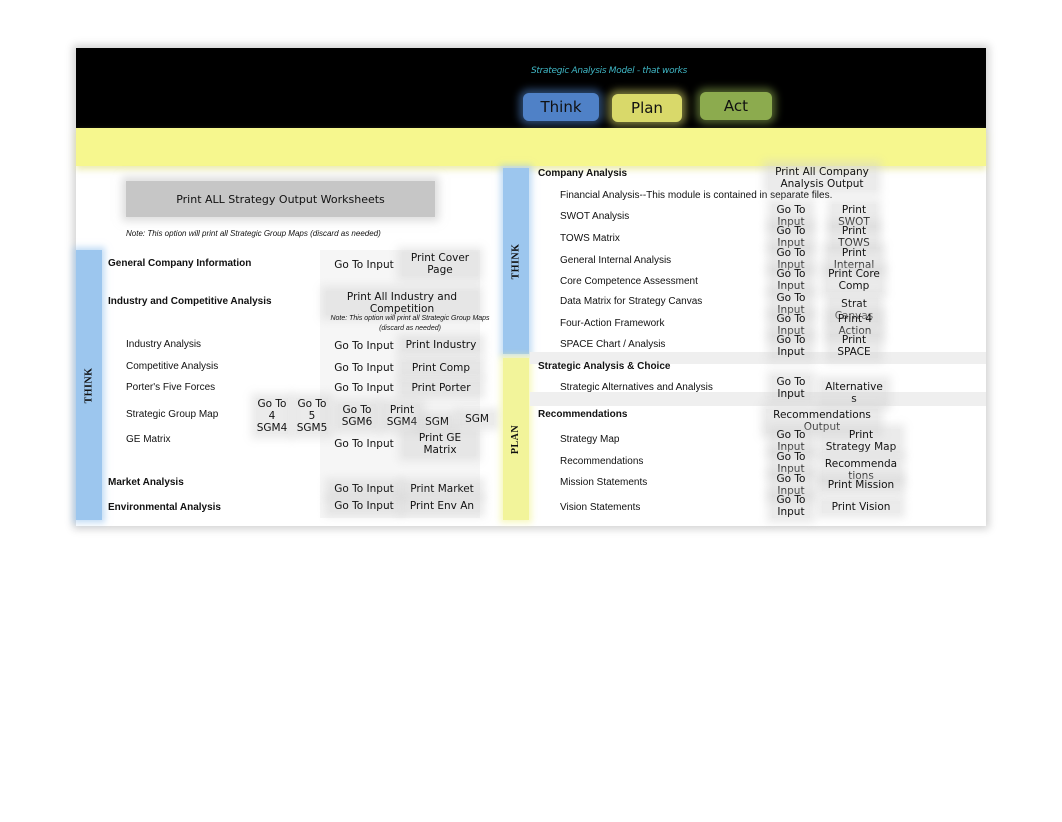  I want to click on market-analysis-title: Market Analysis, so click(146, 482).